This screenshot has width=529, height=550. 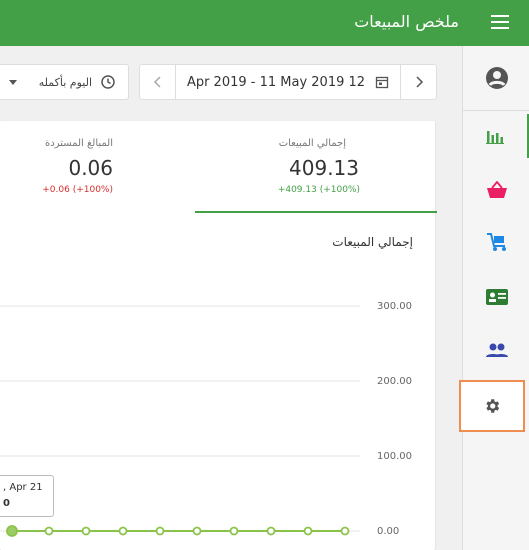 I want to click on cart-icon, so click(x=496, y=242).